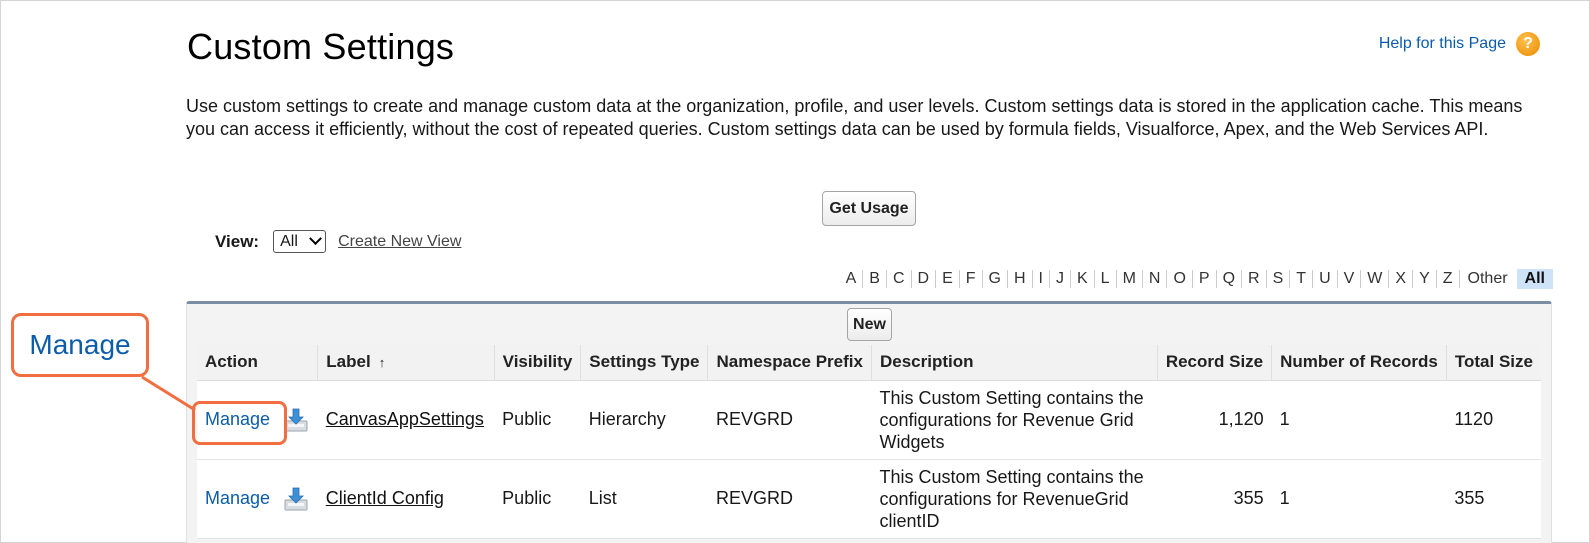 This screenshot has width=1590, height=543. I want to click on total-size-cell: 355, so click(1493, 499).